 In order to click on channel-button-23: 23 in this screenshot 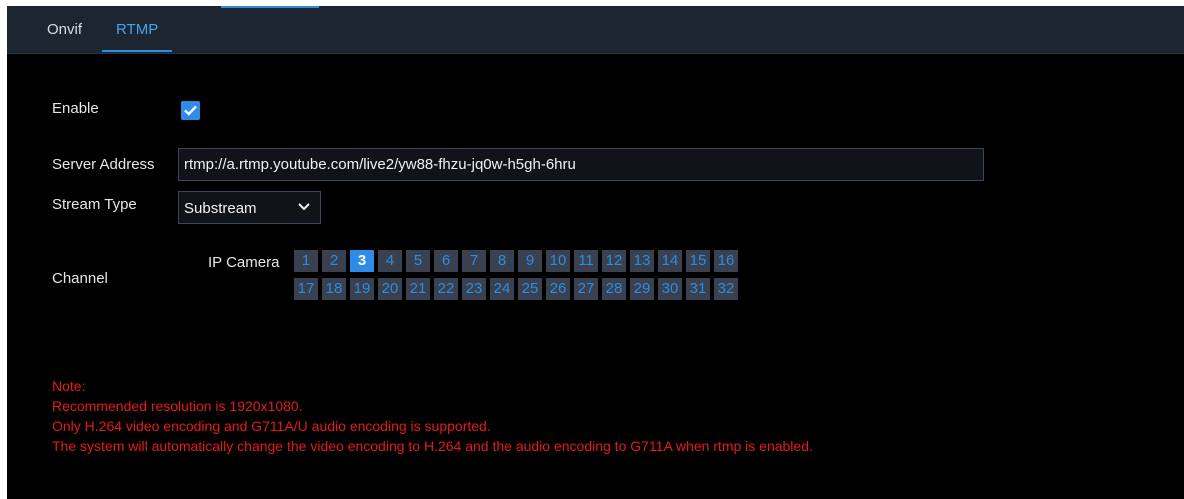, I will do `click(474, 289)`.